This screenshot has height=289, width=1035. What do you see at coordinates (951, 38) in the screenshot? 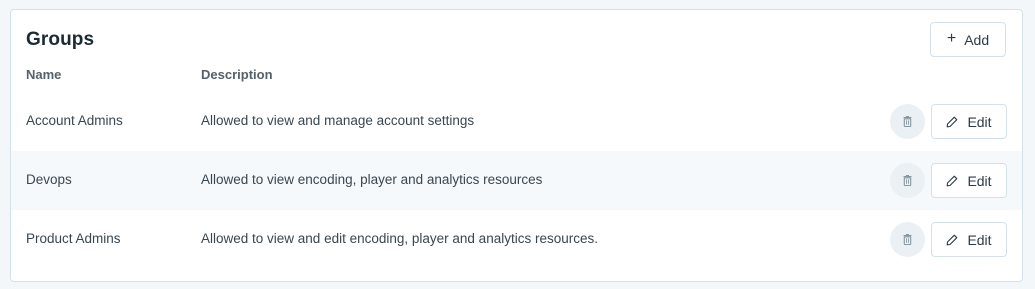
I see `plus-icon: +` at bounding box center [951, 38].